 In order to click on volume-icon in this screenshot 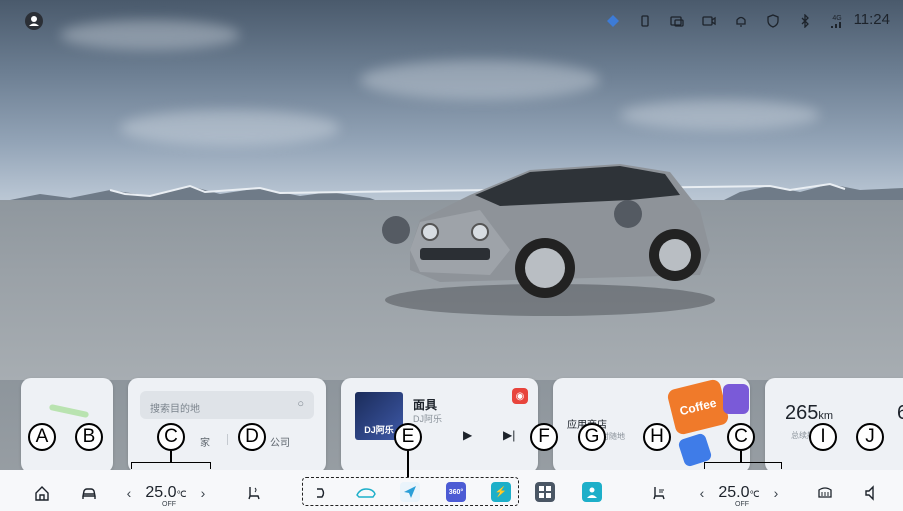, I will do `click(871, 493)`.